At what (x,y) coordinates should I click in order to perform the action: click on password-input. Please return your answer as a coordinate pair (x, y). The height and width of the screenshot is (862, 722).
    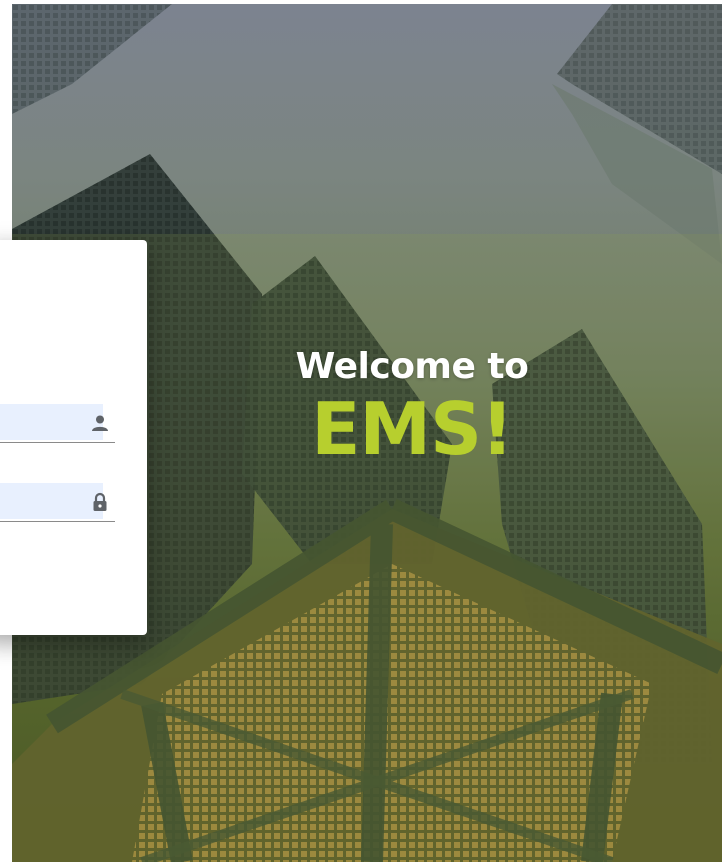
    Looking at the image, I should click on (51, 501).